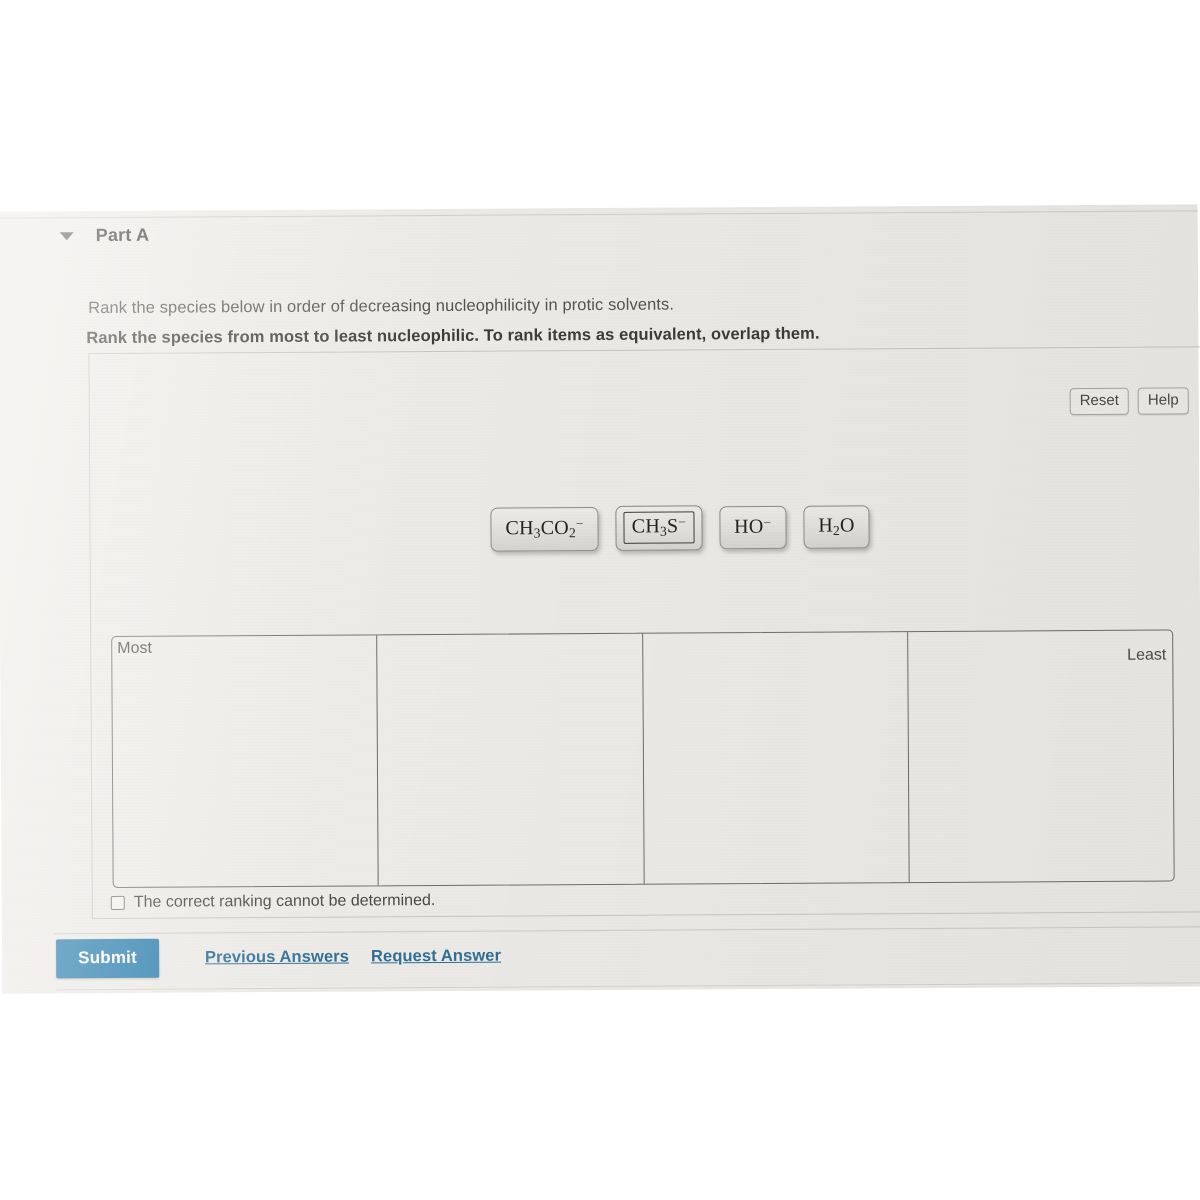  I want to click on tool-buttons: Reset Help, so click(1129, 401).